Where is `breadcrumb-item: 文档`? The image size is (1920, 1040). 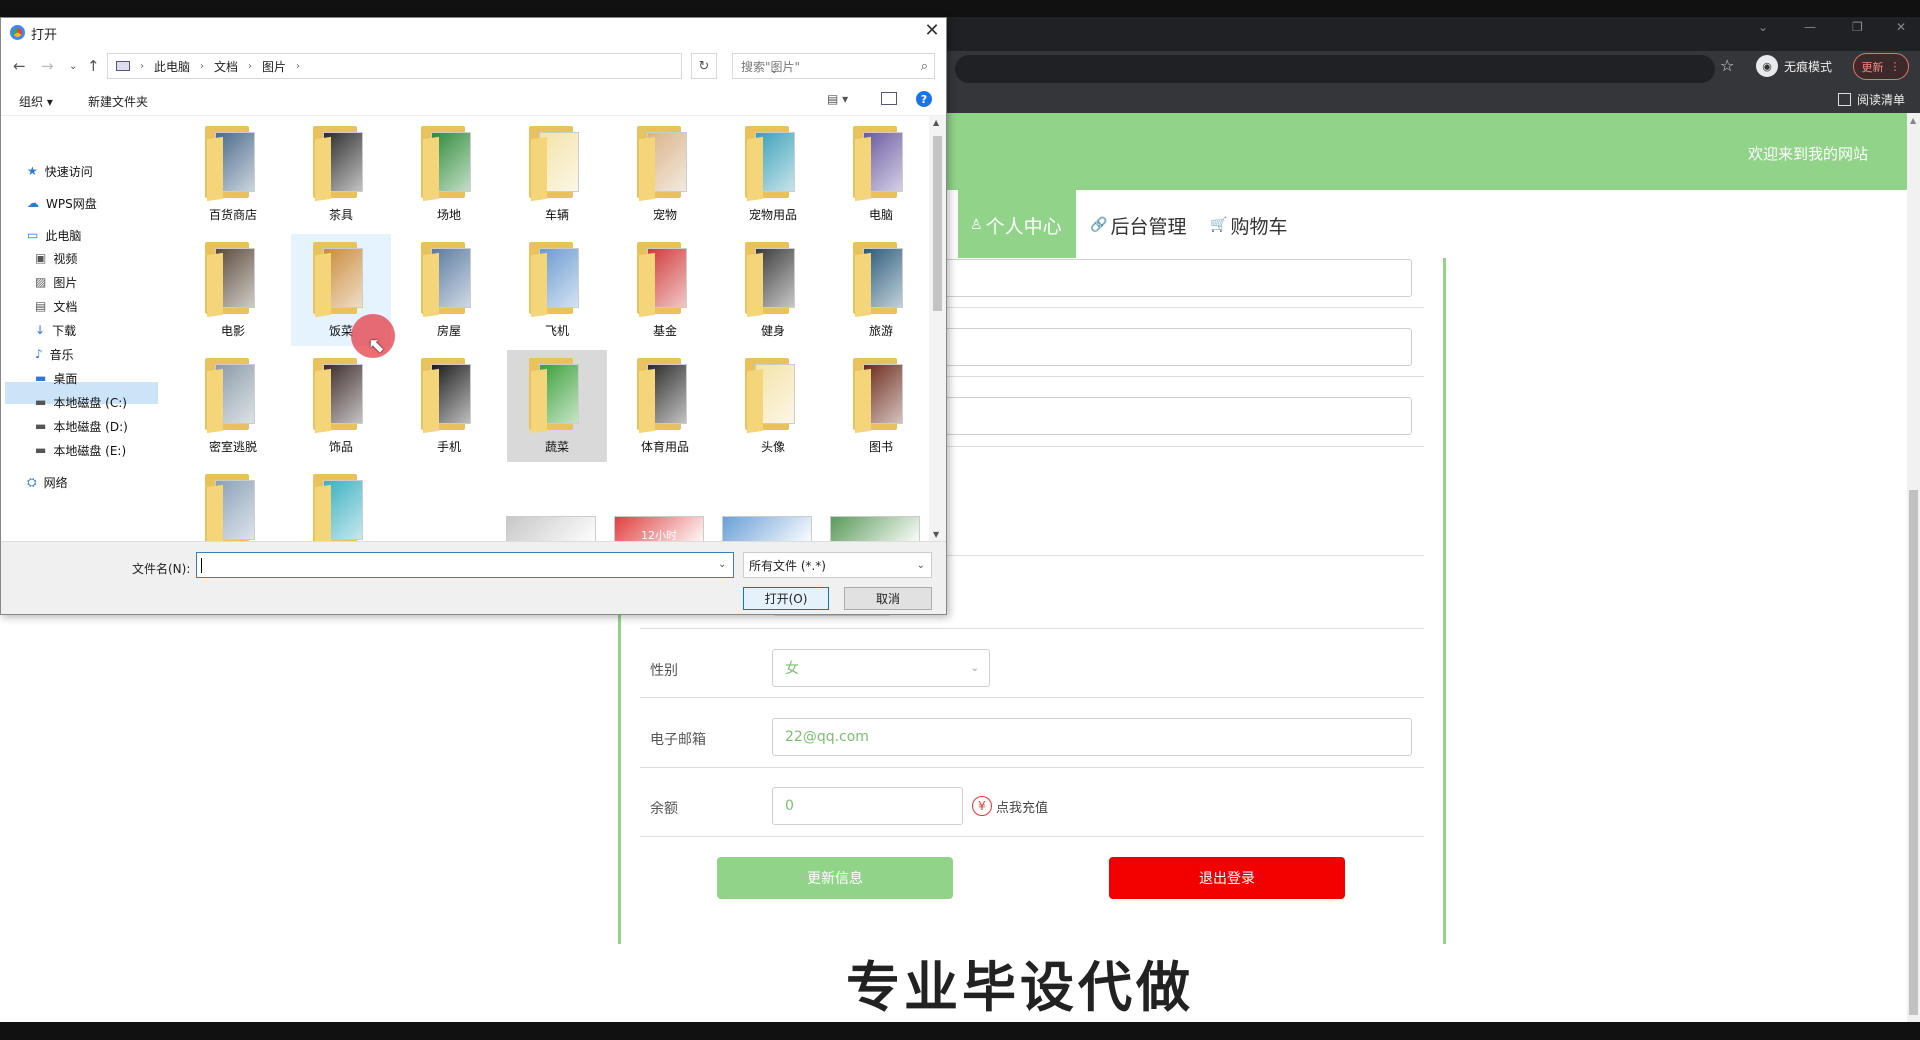
breadcrumb-item: 文档 is located at coordinates (226, 66).